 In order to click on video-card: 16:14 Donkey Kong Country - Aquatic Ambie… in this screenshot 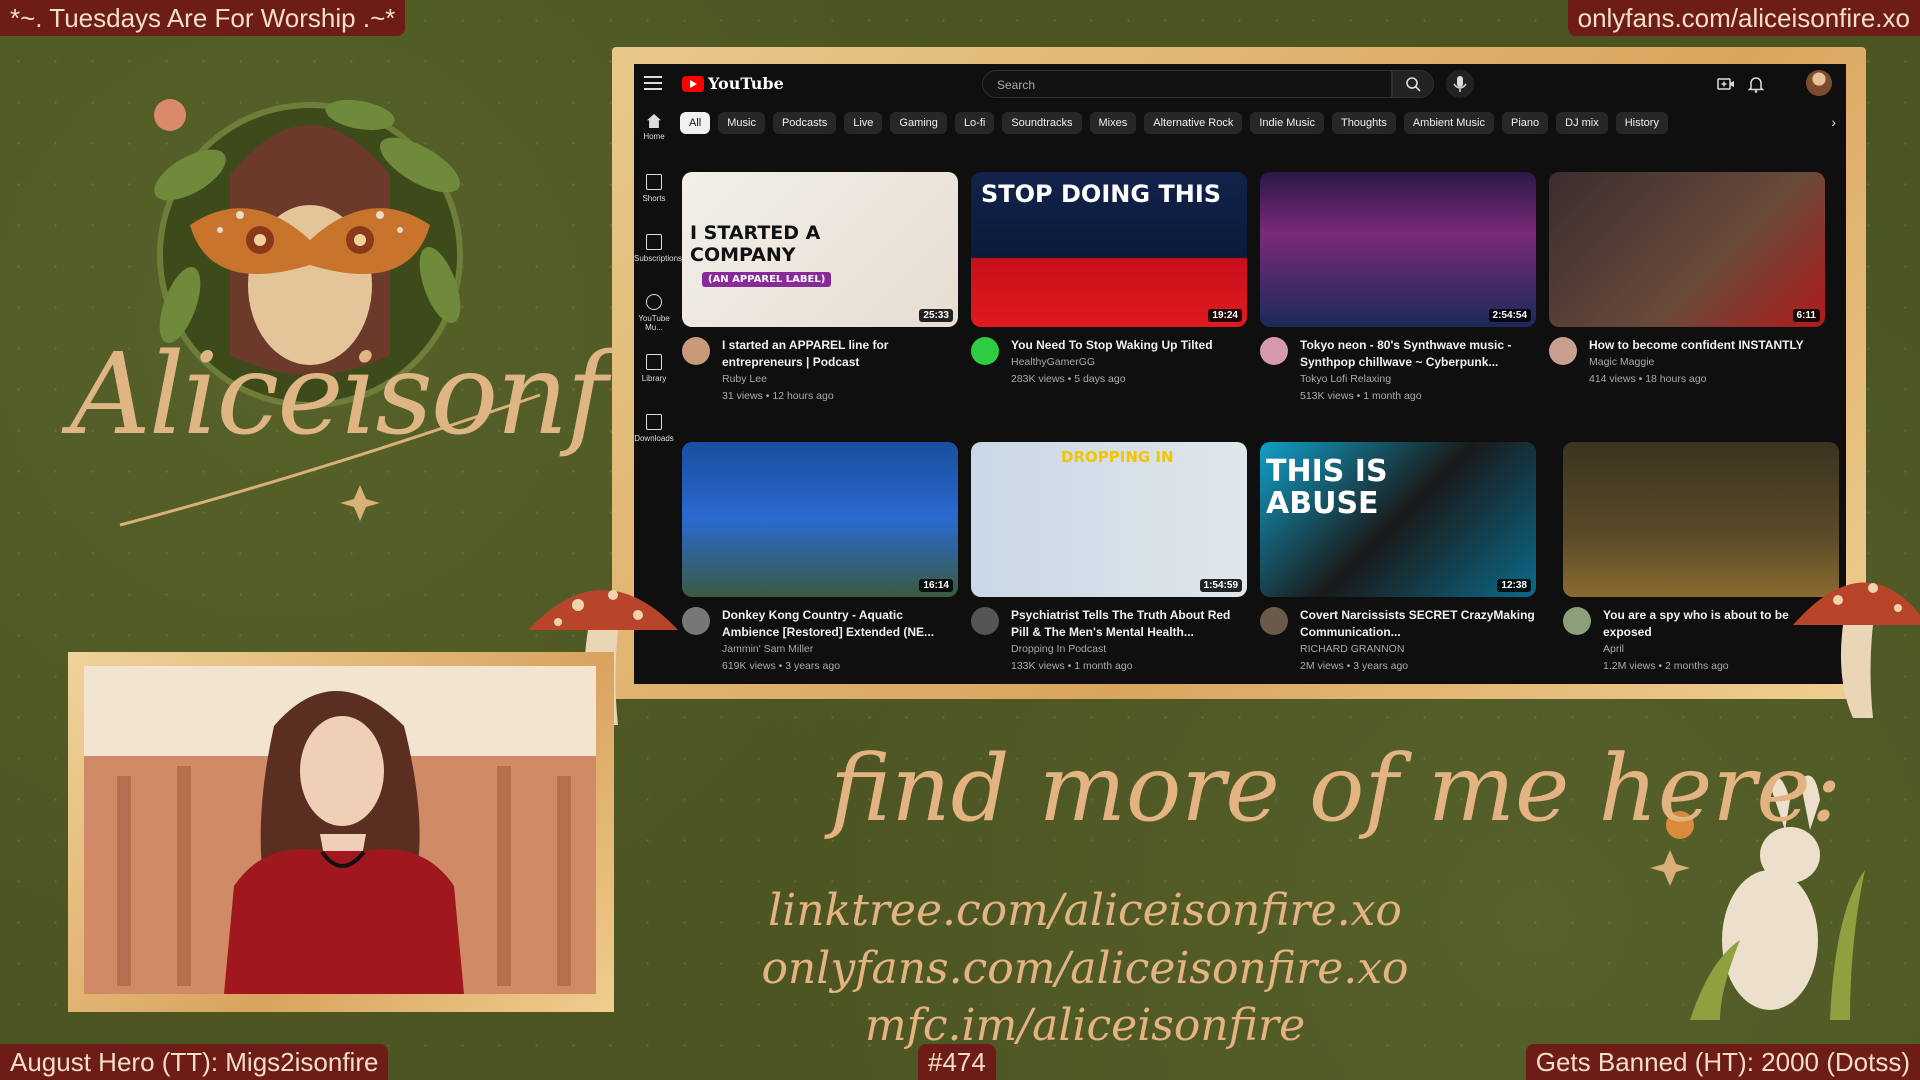, I will do `click(820, 558)`.